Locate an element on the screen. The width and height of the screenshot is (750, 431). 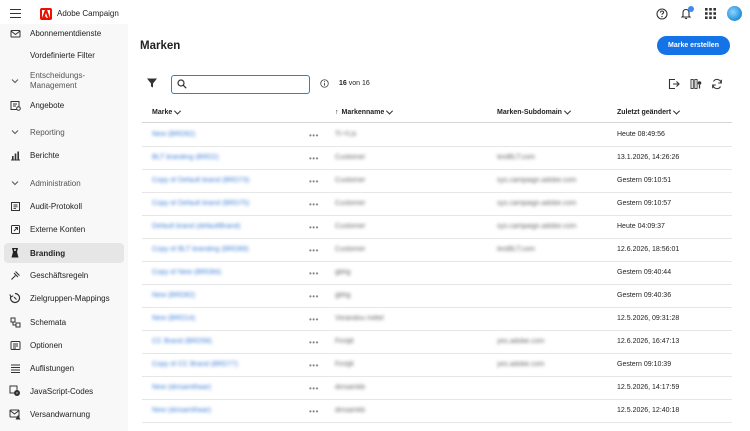
section-label-line2: Management is located at coordinates (53, 85).